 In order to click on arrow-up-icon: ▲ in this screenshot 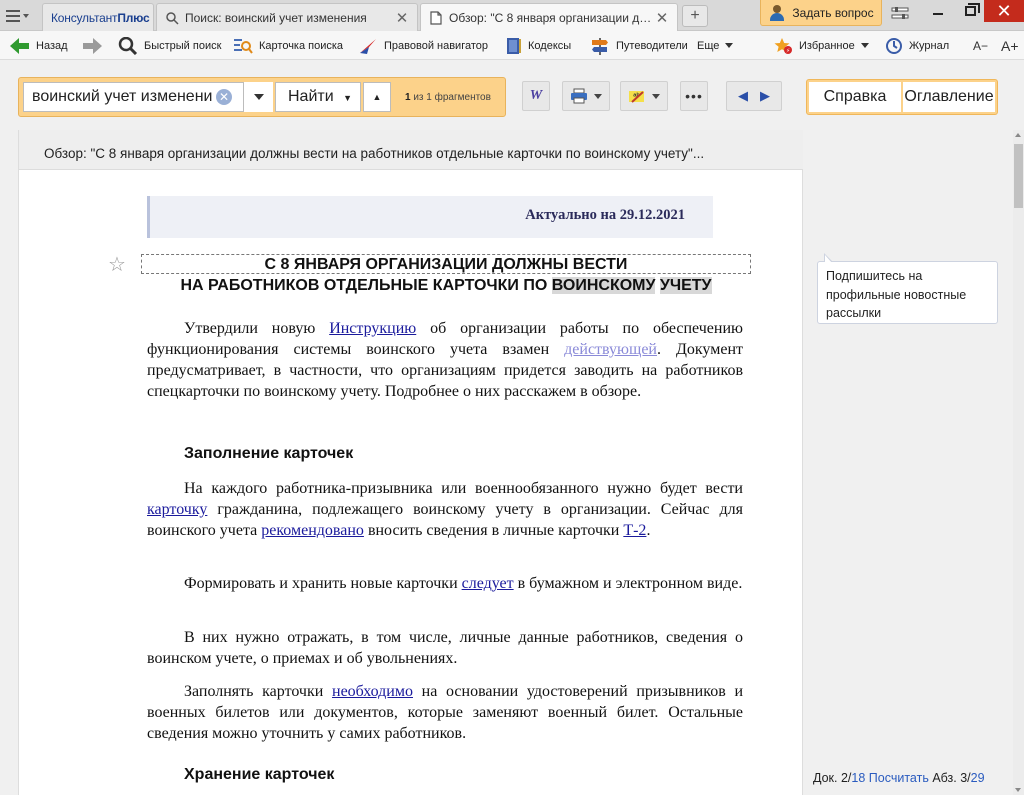, I will do `click(377, 97)`.